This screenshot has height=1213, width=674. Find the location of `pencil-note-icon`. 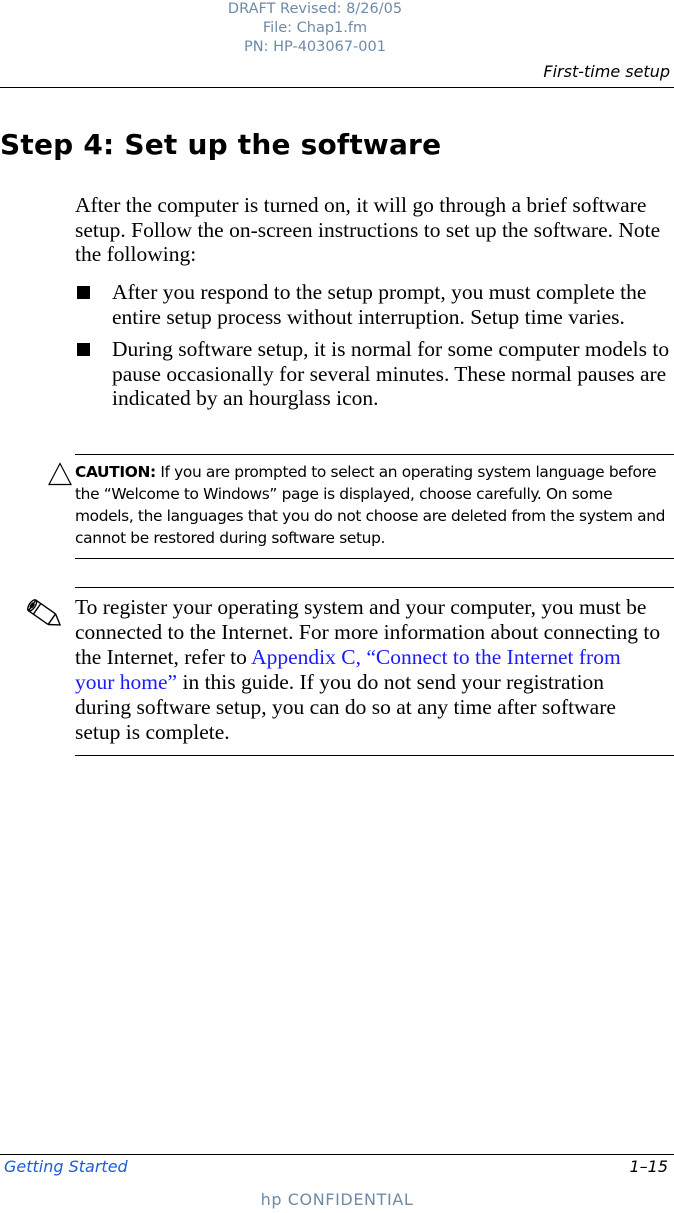

pencil-note-icon is located at coordinates (44, 612).